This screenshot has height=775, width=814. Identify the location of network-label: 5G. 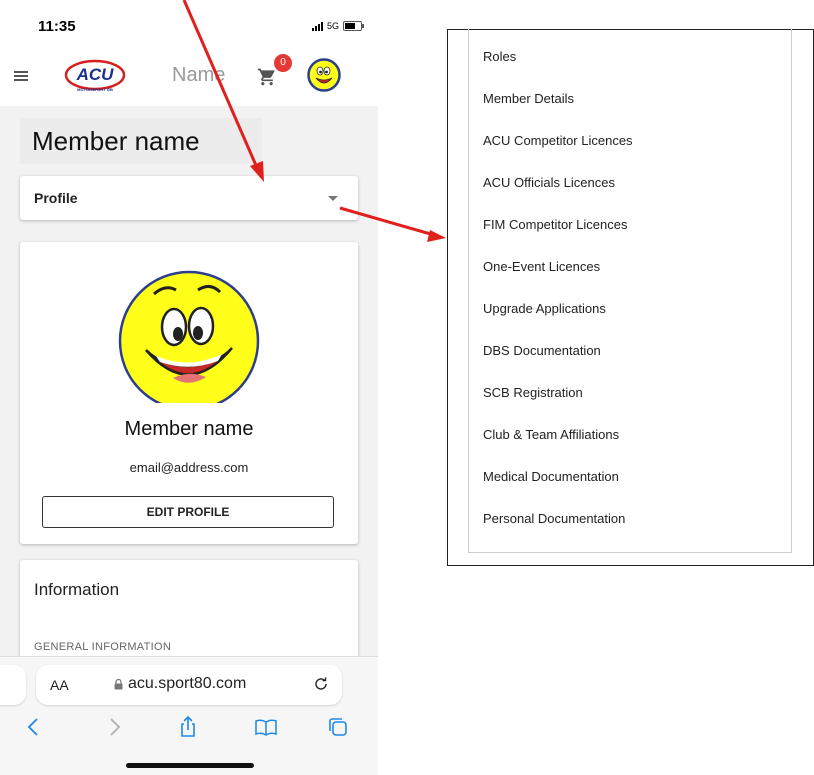
(333, 26).